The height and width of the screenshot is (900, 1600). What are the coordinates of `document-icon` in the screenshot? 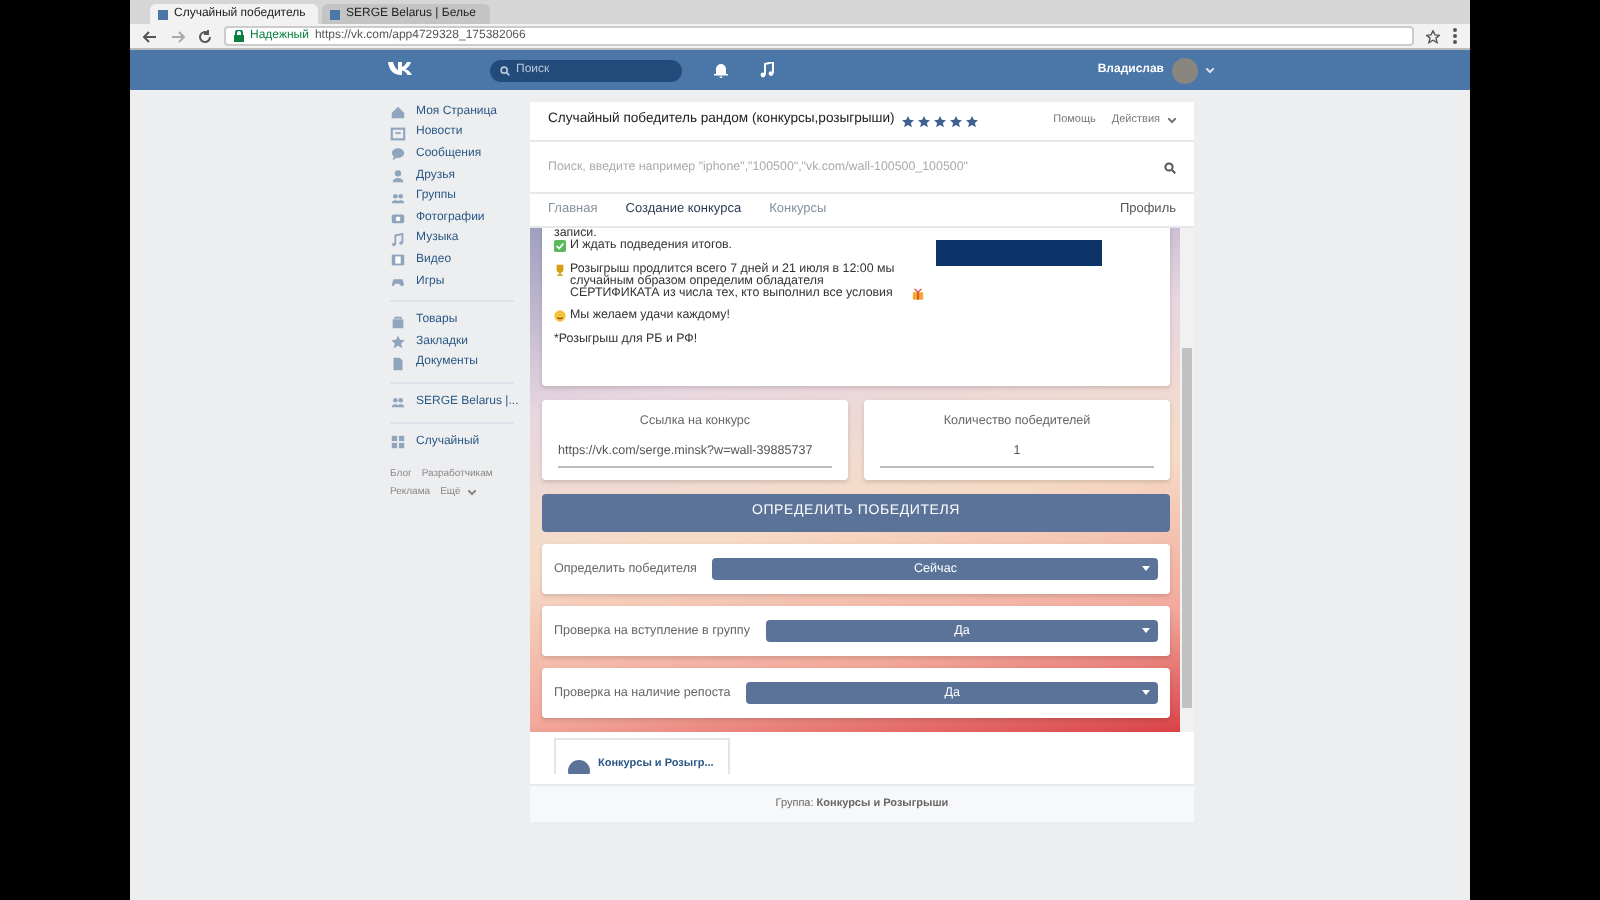 It's located at (398, 363).